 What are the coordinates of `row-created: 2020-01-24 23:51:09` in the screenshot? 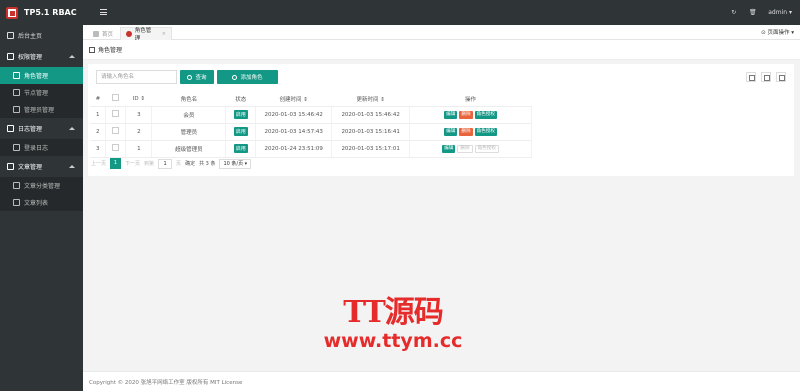 It's located at (294, 149).